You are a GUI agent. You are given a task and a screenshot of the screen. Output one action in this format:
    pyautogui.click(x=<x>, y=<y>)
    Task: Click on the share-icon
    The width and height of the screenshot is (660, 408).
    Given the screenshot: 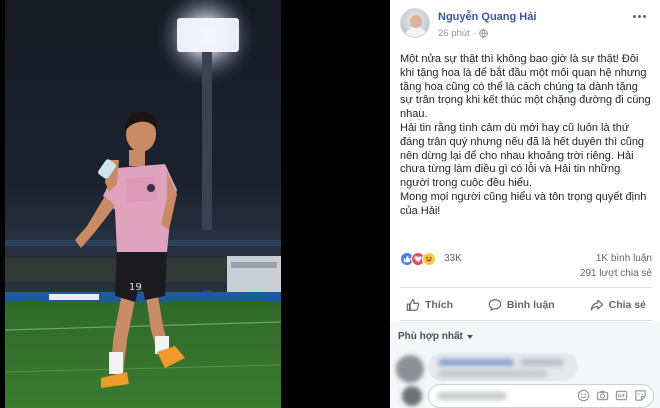 What is the action you would take?
    pyautogui.click(x=596, y=305)
    